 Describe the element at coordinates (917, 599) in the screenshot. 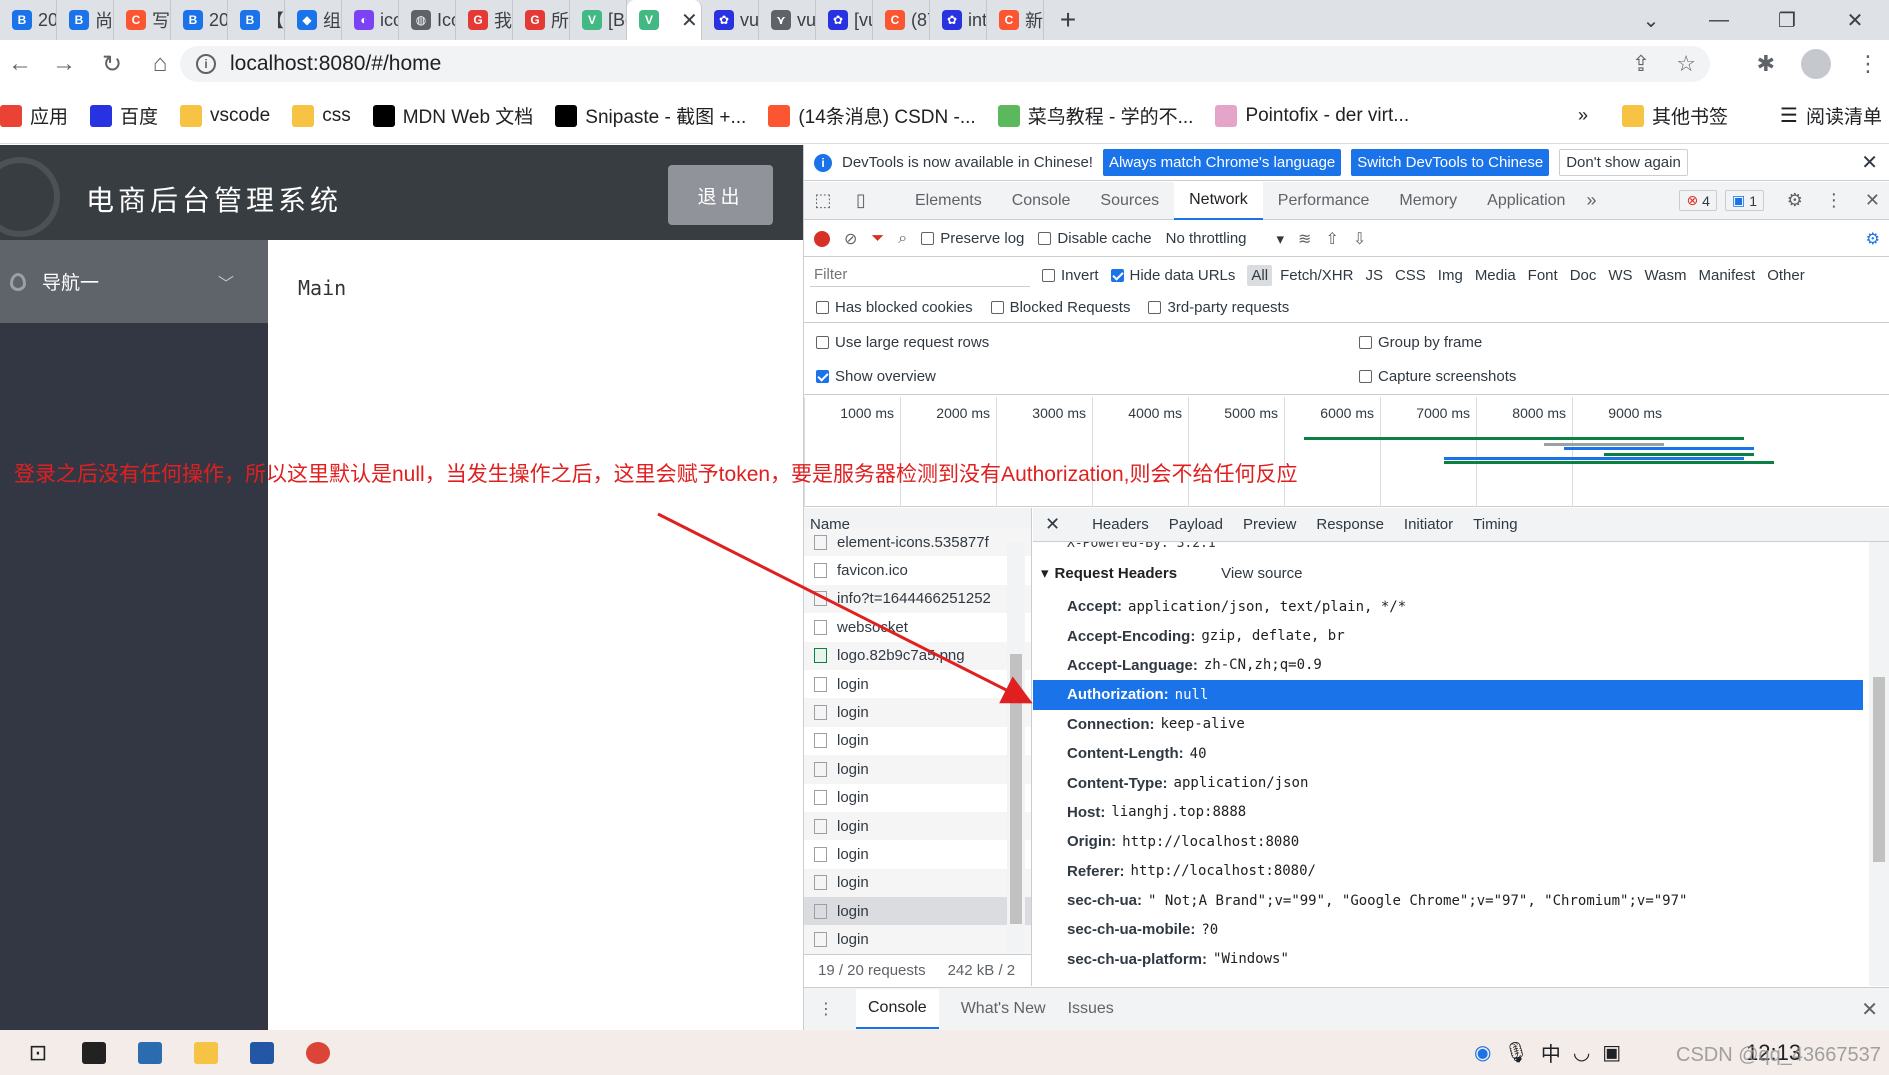

I see `request-row: info?t=1644466251252` at that location.